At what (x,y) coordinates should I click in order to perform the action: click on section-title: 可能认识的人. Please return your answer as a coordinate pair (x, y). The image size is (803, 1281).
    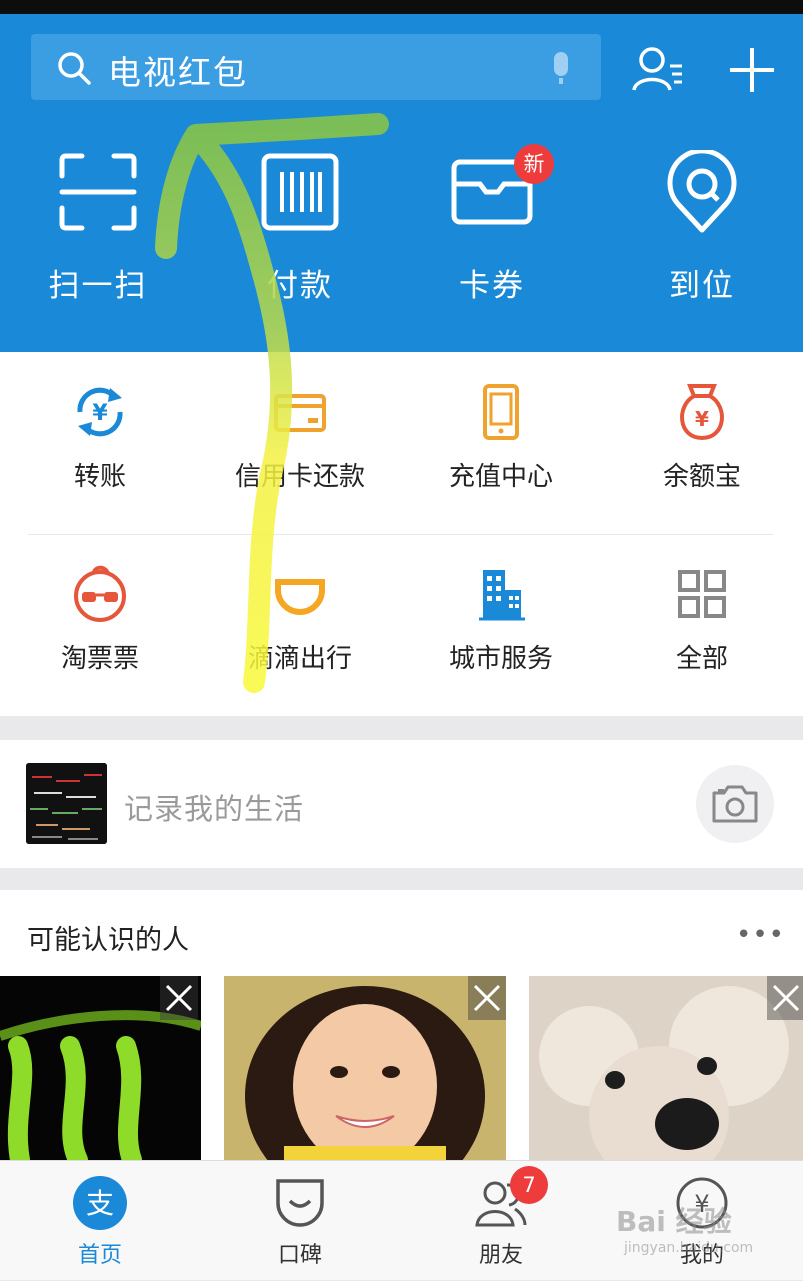
    Looking at the image, I should click on (108, 940).